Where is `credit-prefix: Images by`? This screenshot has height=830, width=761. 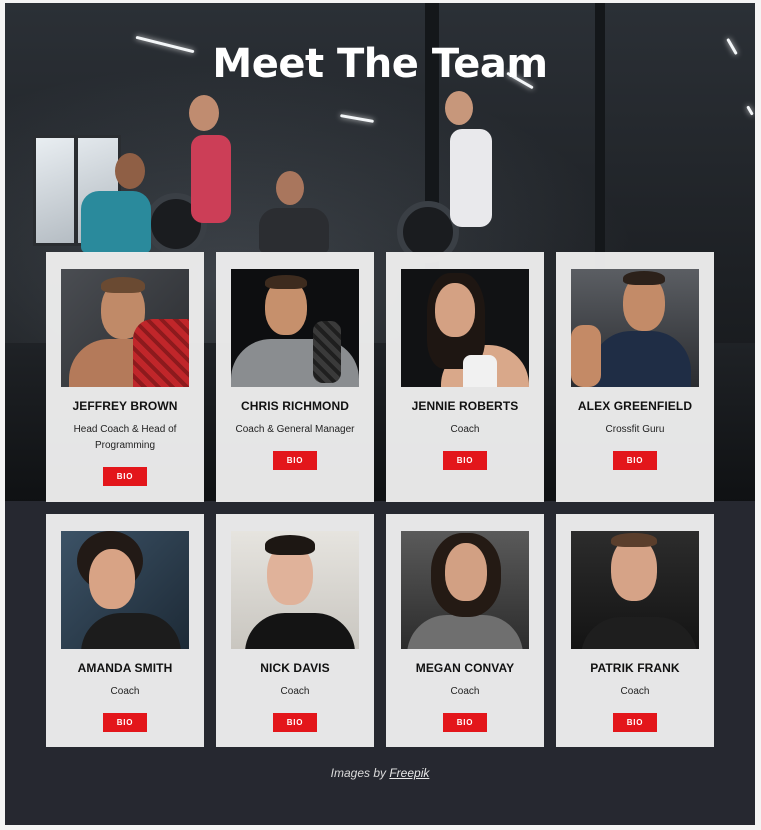 credit-prefix: Images by is located at coordinates (358, 773).